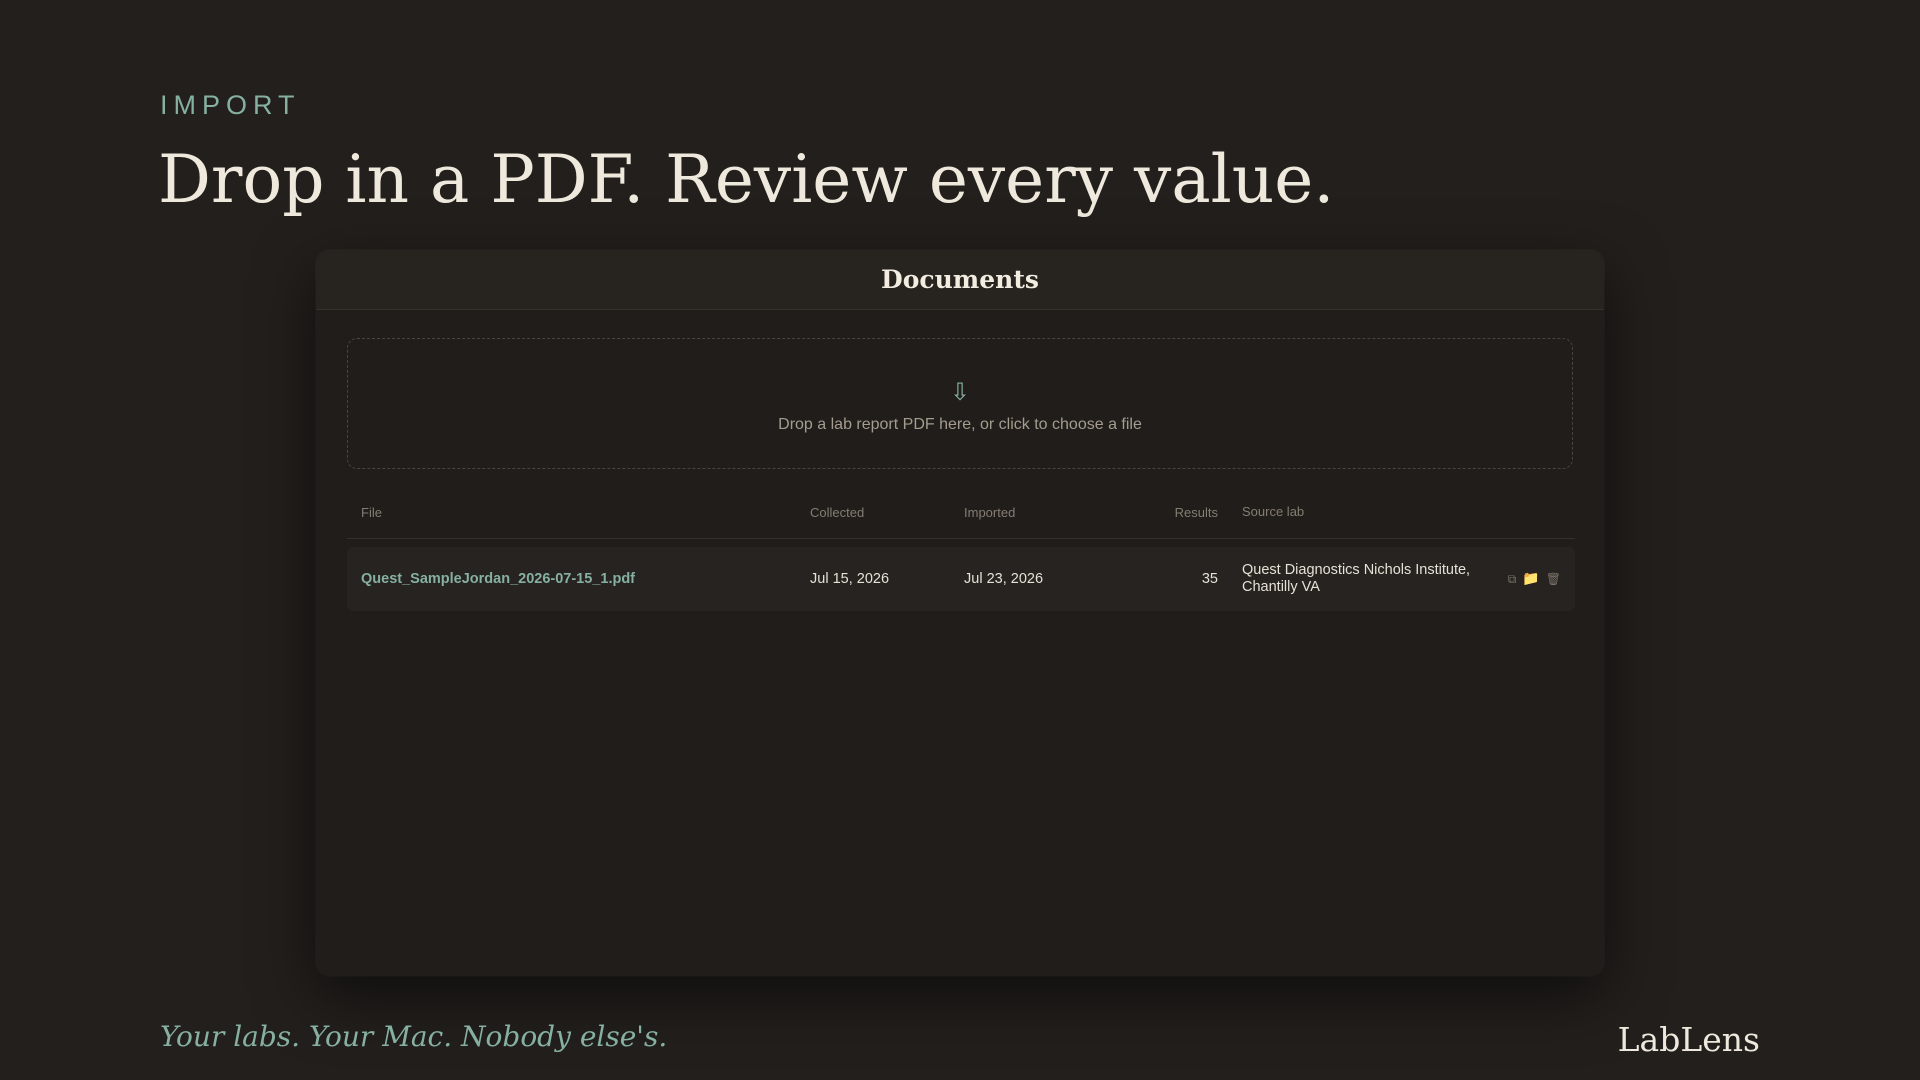 The height and width of the screenshot is (1080, 1920). Describe the element at coordinates (1168, 512) in the screenshot. I see `column-header-results: Results` at that location.